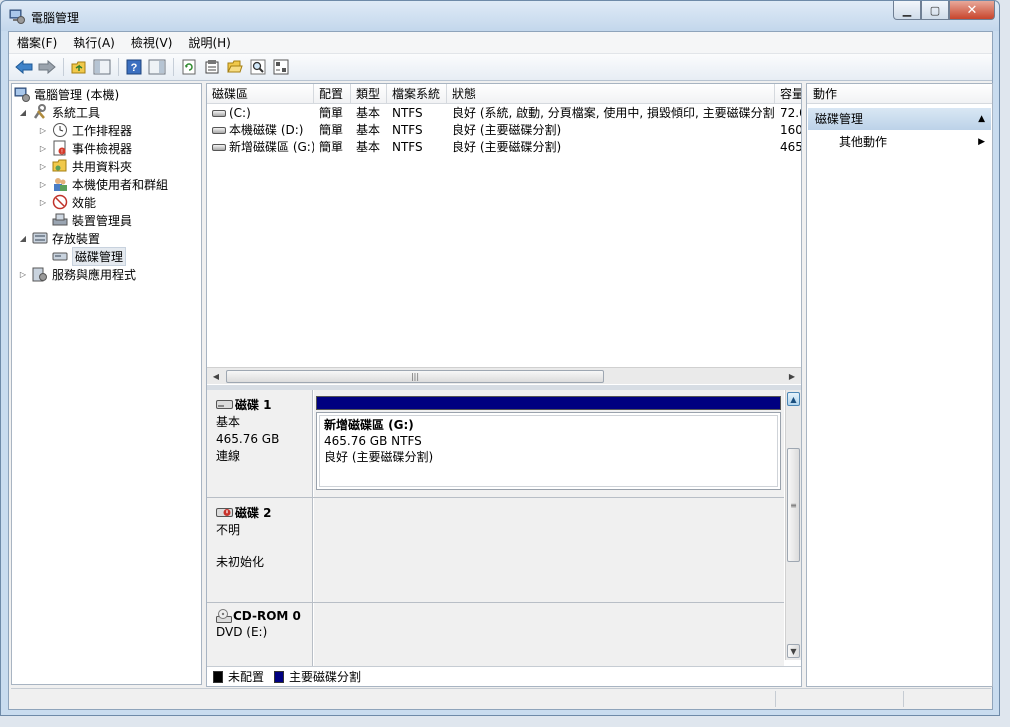 The image size is (1010, 727). I want to click on refresh-button, so click(189, 67).